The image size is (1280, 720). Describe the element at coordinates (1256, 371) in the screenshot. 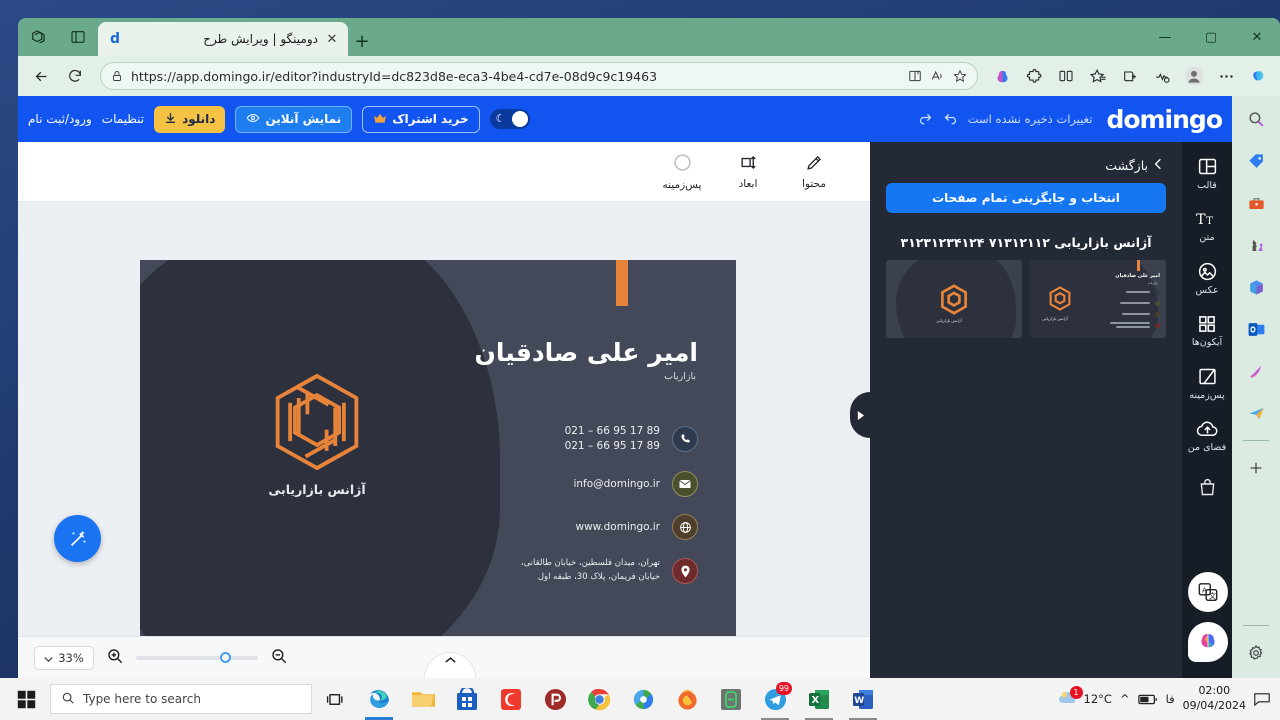

I see `image-creator-icon` at that location.